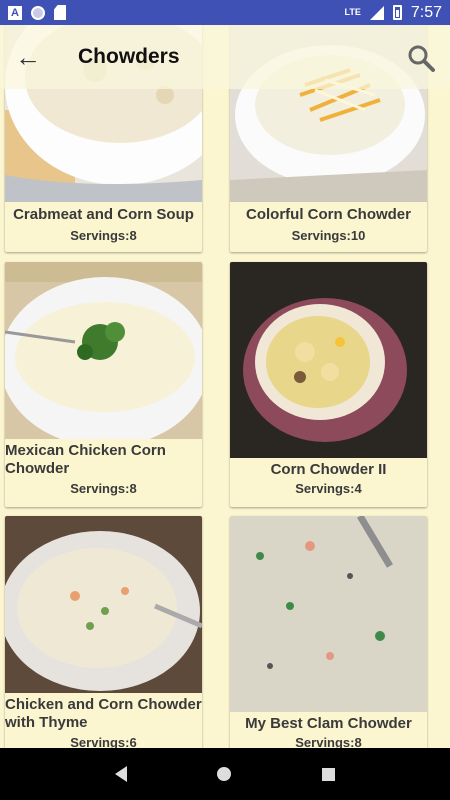 Image resolution: width=450 pixels, height=800 pixels. Describe the element at coordinates (103, 713) in the screenshot. I see `recipe-title: Chicken and Corn Chowder with Thyme` at that location.